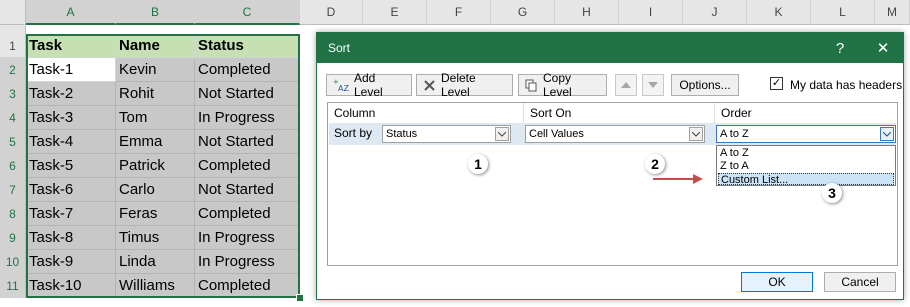 This screenshot has width=910, height=307. Describe the element at coordinates (71, 166) in the screenshot. I see `cell-a6: Task-5` at that location.